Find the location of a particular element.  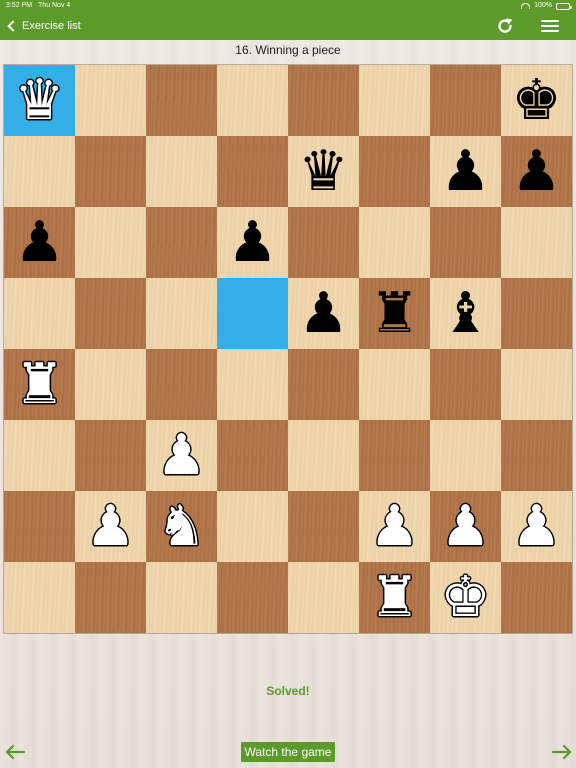

square-b2: ♟ is located at coordinates (110, 526).